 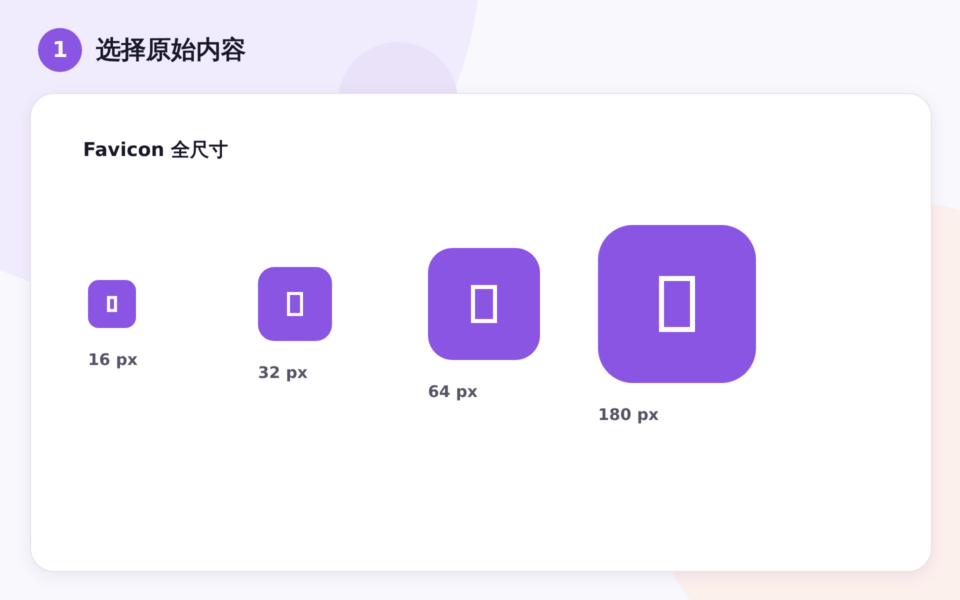 I want to click on size-label: 16 px, so click(x=113, y=359).